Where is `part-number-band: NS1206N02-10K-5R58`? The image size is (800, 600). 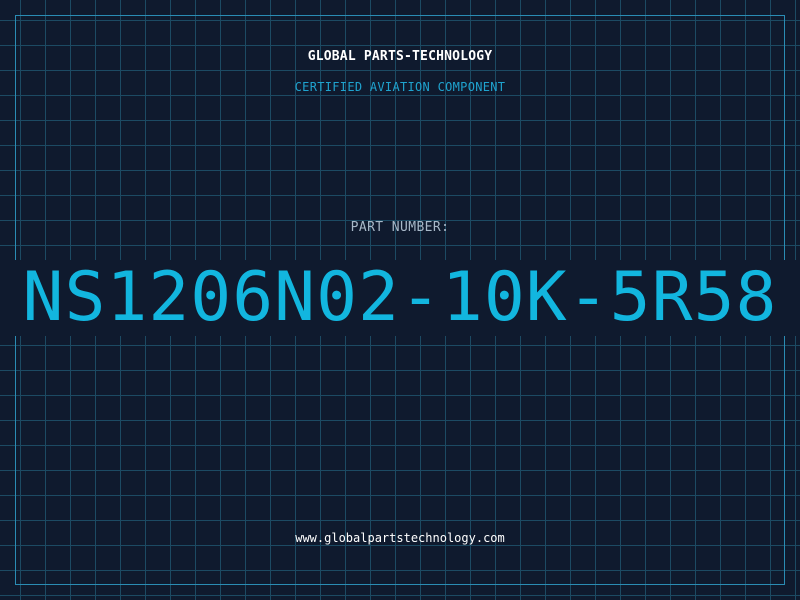
part-number-band: NS1206N02-10K-5R58 is located at coordinates (400, 298).